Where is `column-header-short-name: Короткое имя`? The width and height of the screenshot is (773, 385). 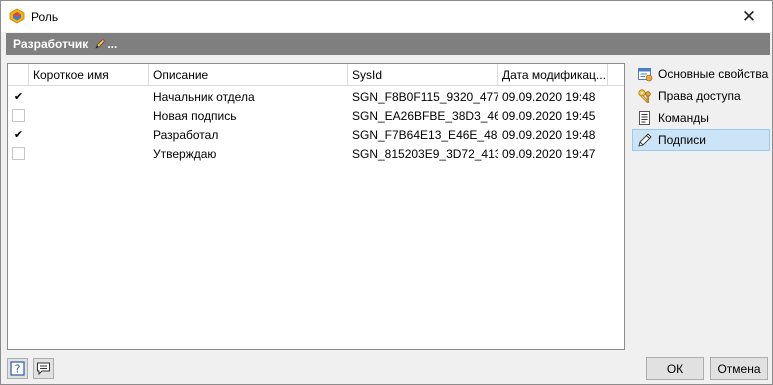 column-header-short-name: Короткое имя is located at coordinates (89, 74).